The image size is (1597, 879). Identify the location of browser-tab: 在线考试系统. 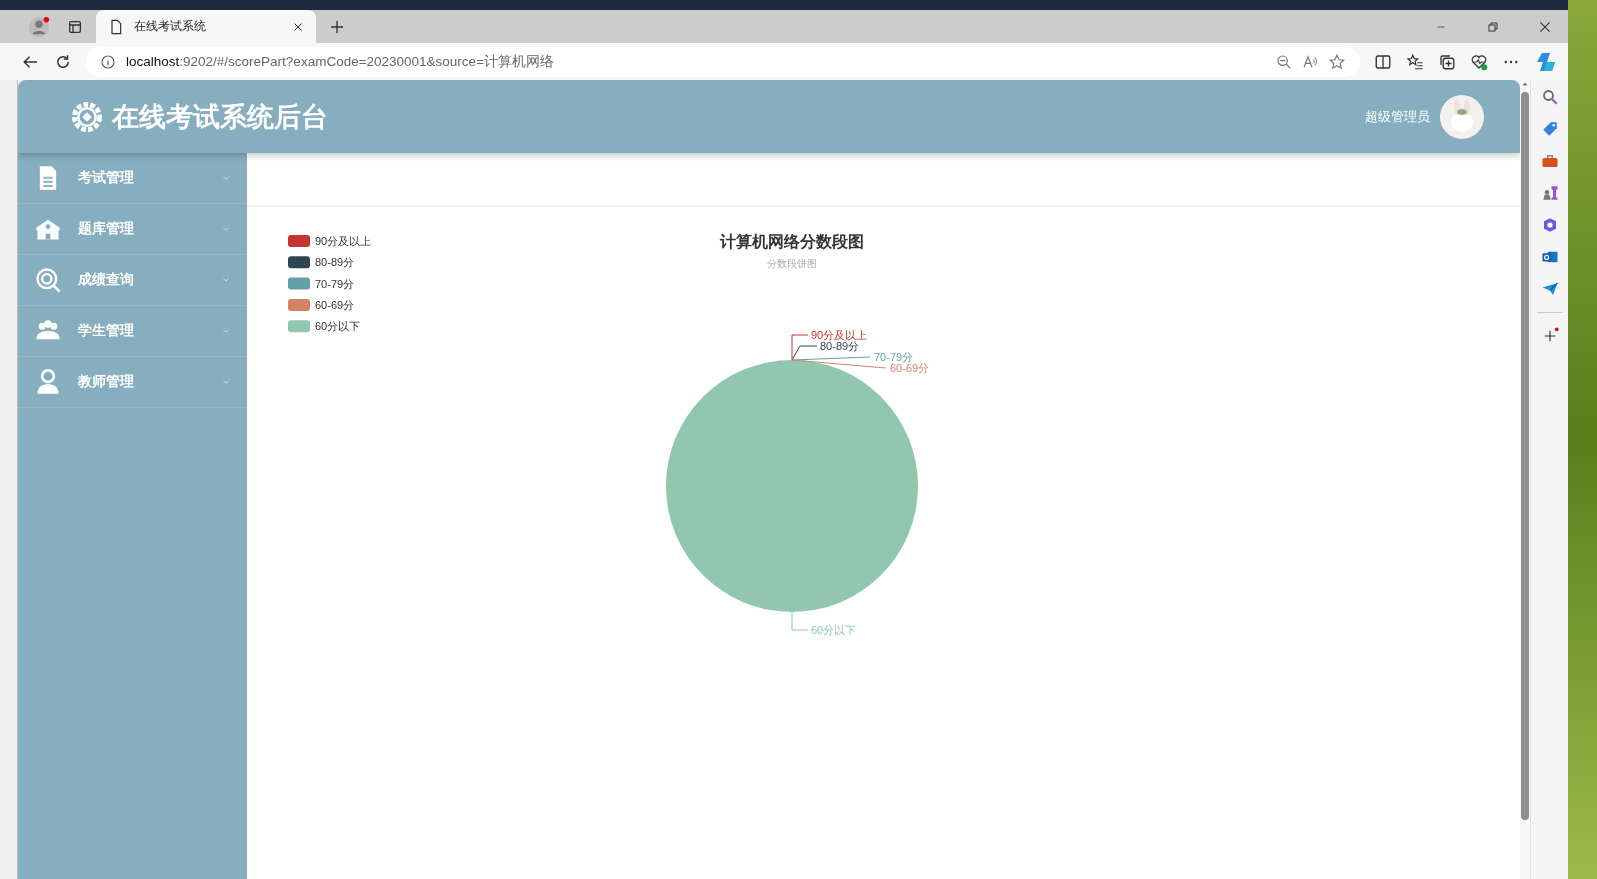
(206, 26).